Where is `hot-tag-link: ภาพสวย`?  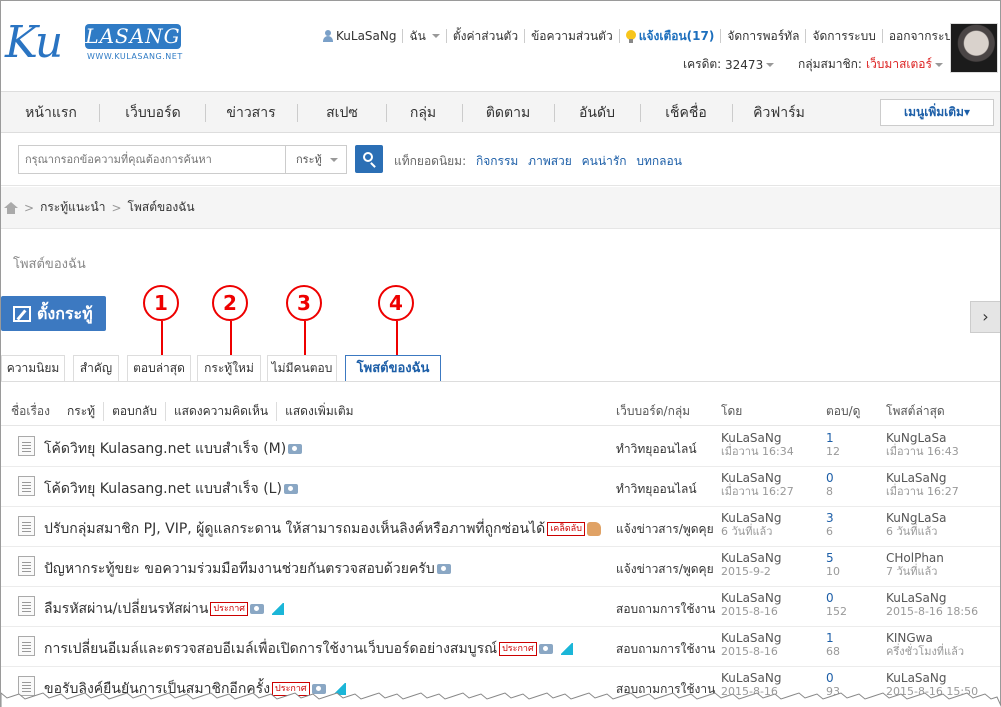 hot-tag-link: ภาพสวย is located at coordinates (550, 161).